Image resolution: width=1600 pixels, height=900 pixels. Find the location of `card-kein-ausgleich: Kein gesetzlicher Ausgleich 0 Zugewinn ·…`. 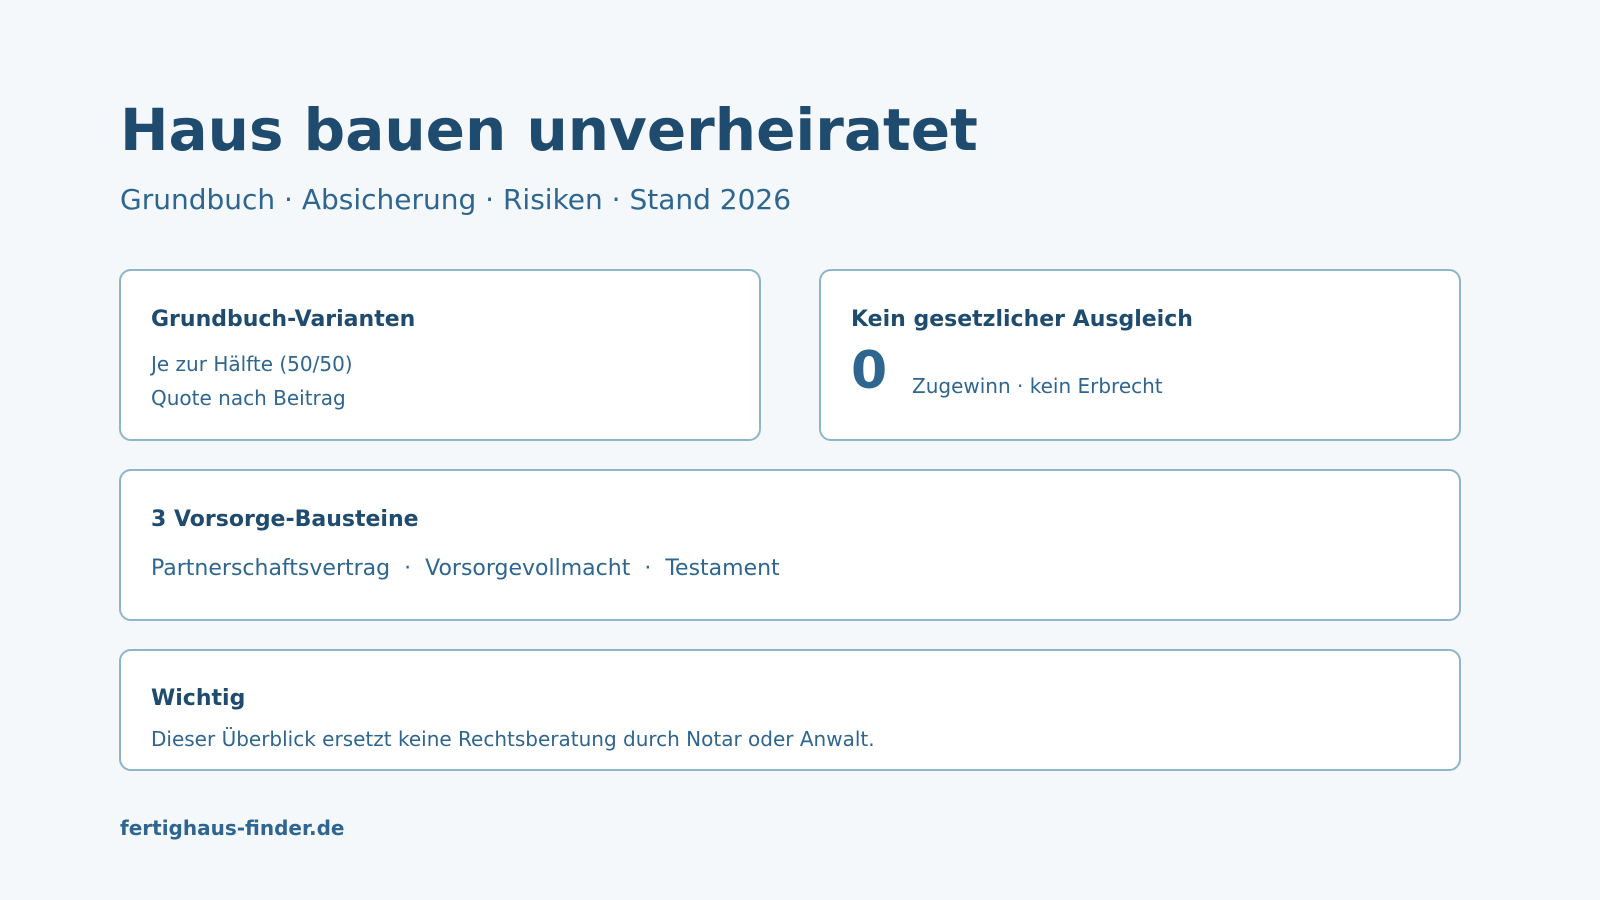

card-kein-ausgleich: Kein gesetzlicher Ausgleich 0 Zugewinn ·… is located at coordinates (1140, 355).